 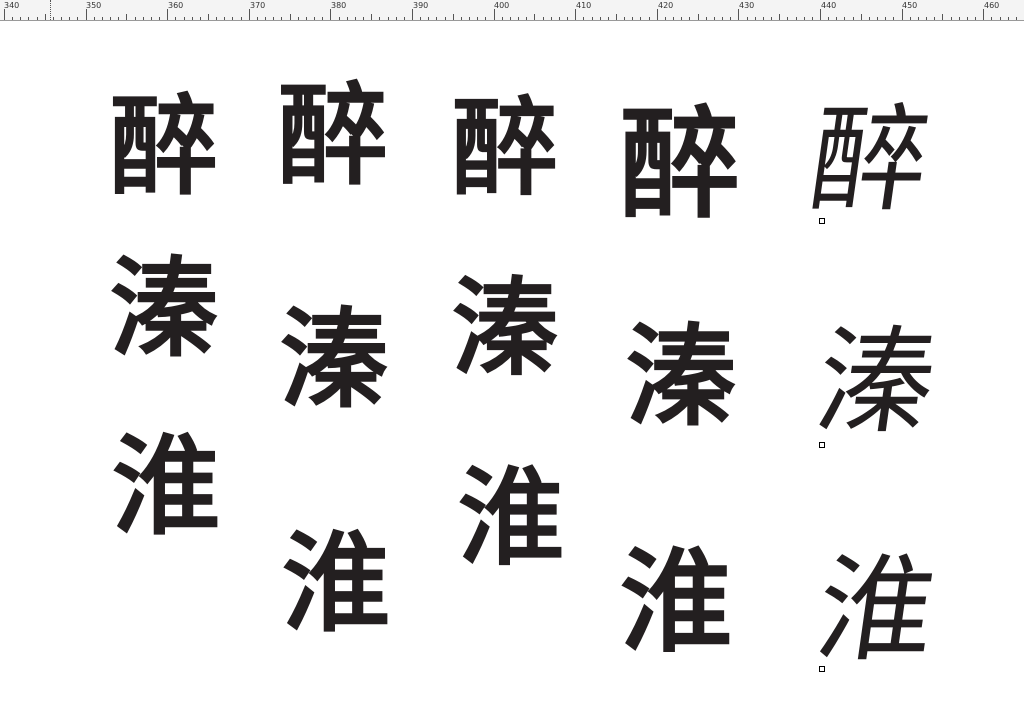 What do you see at coordinates (681, 378) in the screenshot?
I see `glyph-zhen-4: 溱` at bounding box center [681, 378].